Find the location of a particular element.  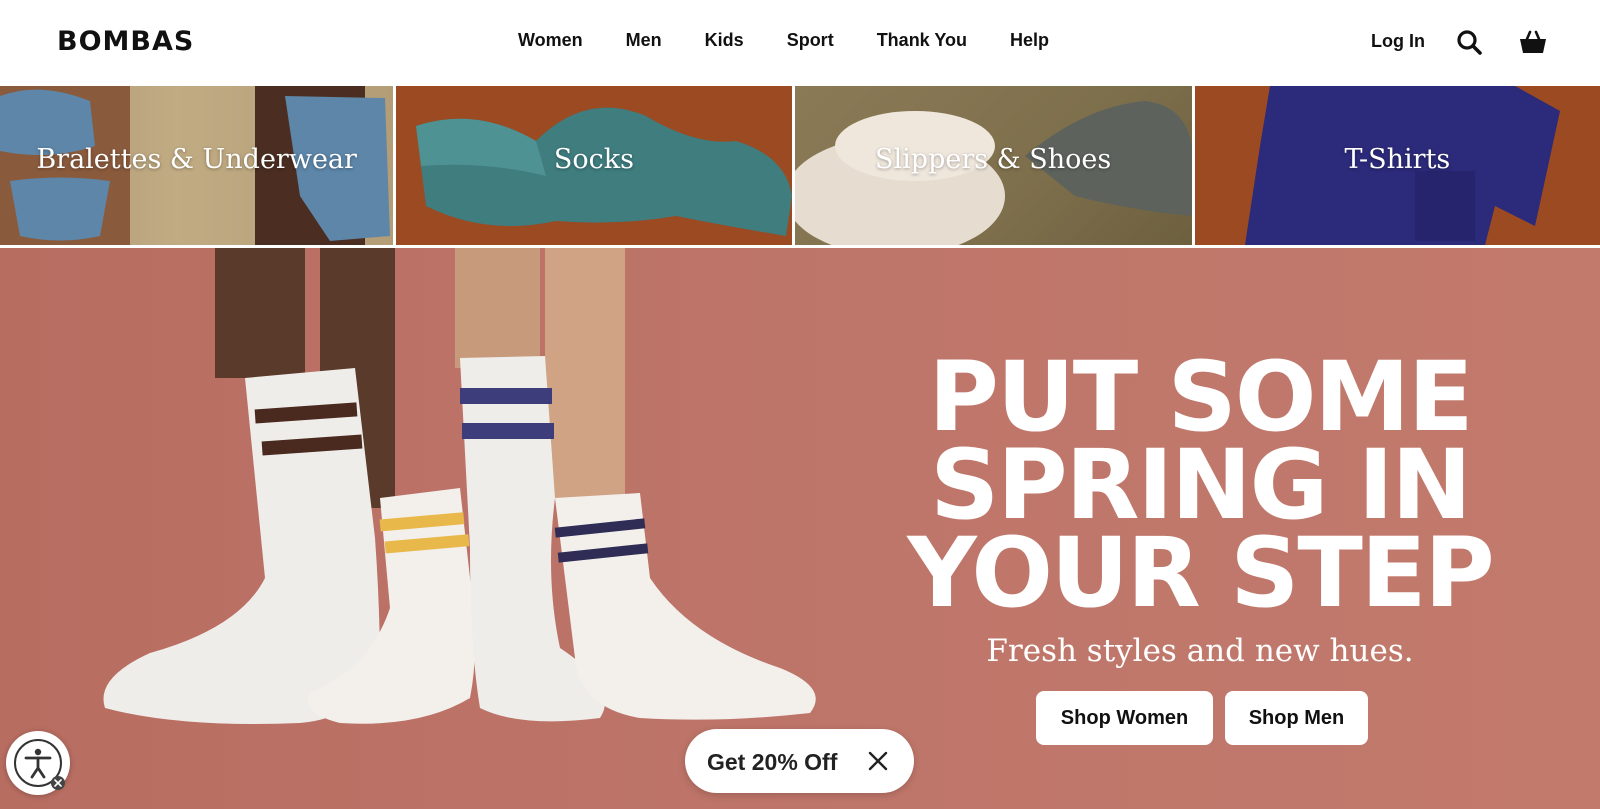

hero-title-line: YOUR STEP is located at coordinates (1201, 573).